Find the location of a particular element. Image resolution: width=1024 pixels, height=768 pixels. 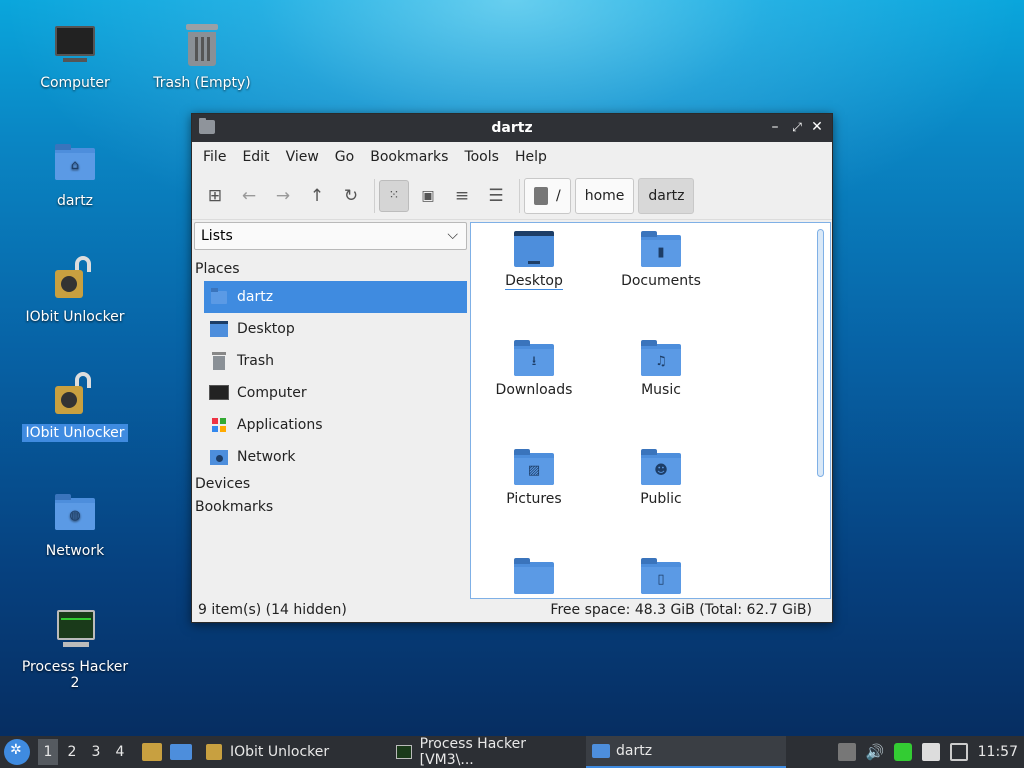

maximize-button: ⤢ is located at coordinates (797, 127).